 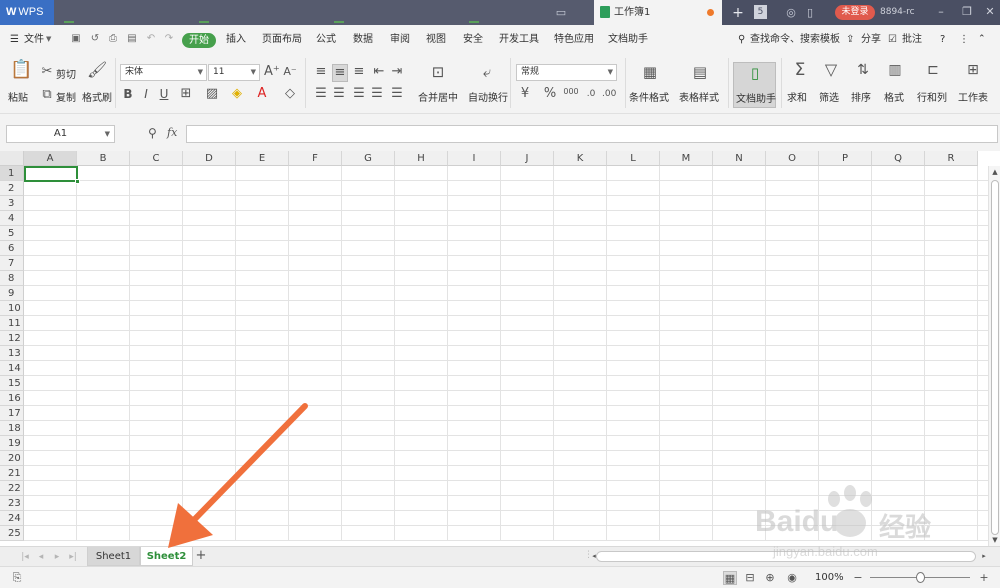 What do you see at coordinates (797, 96) in the screenshot?
I see `sum-button: 求和` at bounding box center [797, 96].